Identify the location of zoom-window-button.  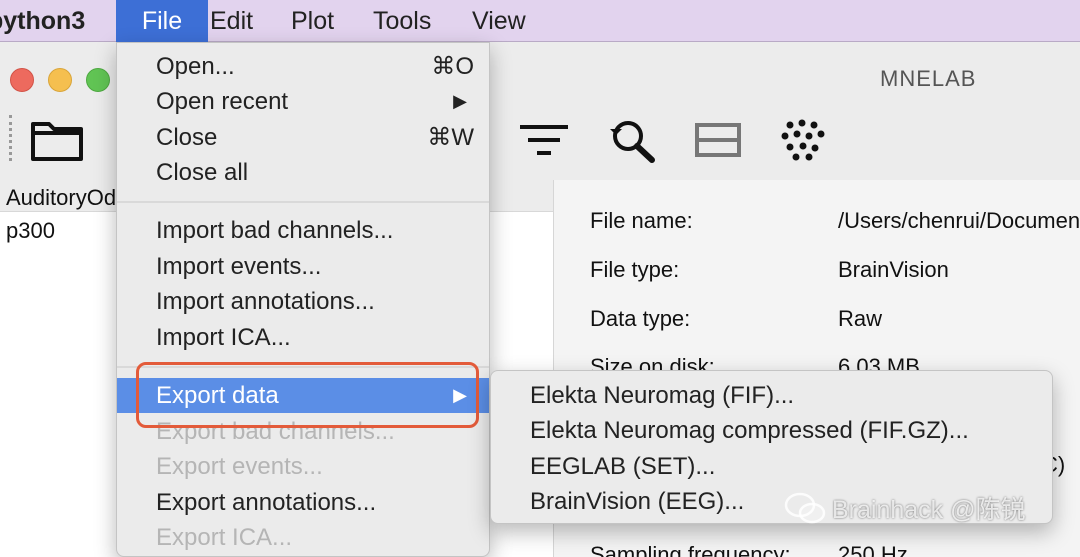
(98, 80).